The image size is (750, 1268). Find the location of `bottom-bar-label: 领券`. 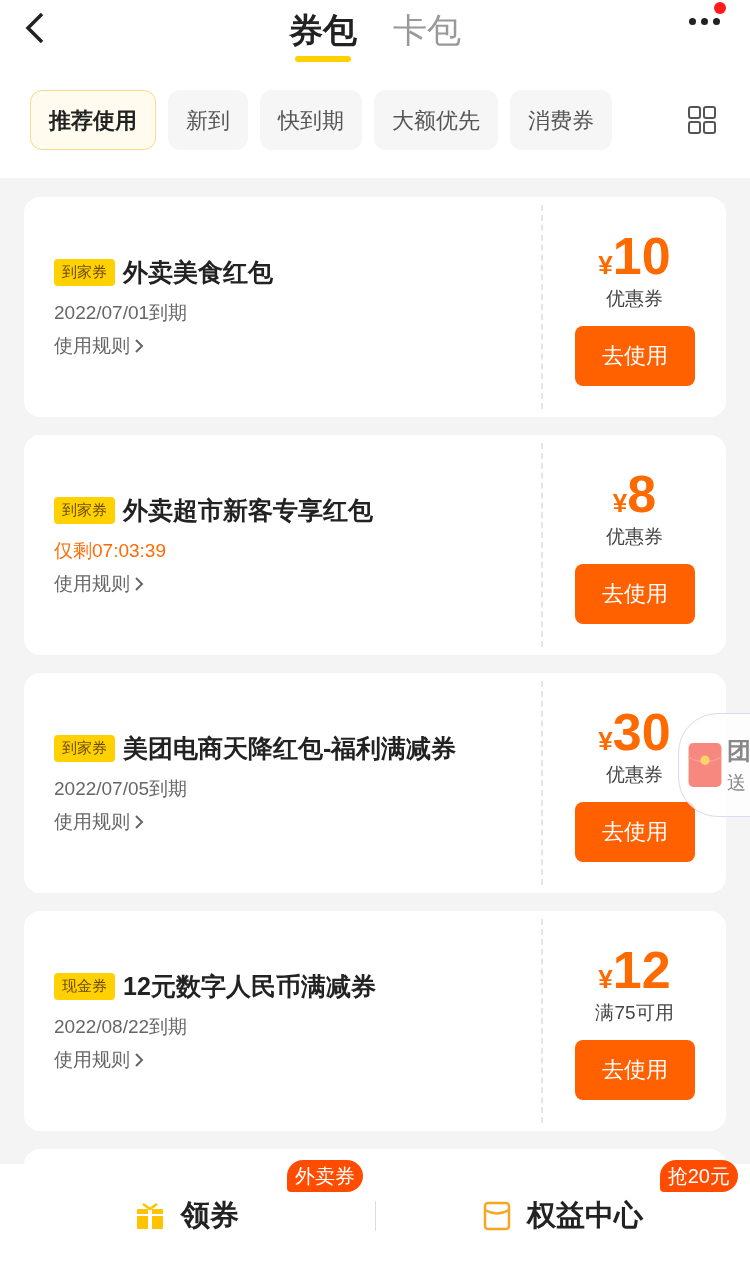

bottom-bar-label: 领券 is located at coordinates (210, 1216).